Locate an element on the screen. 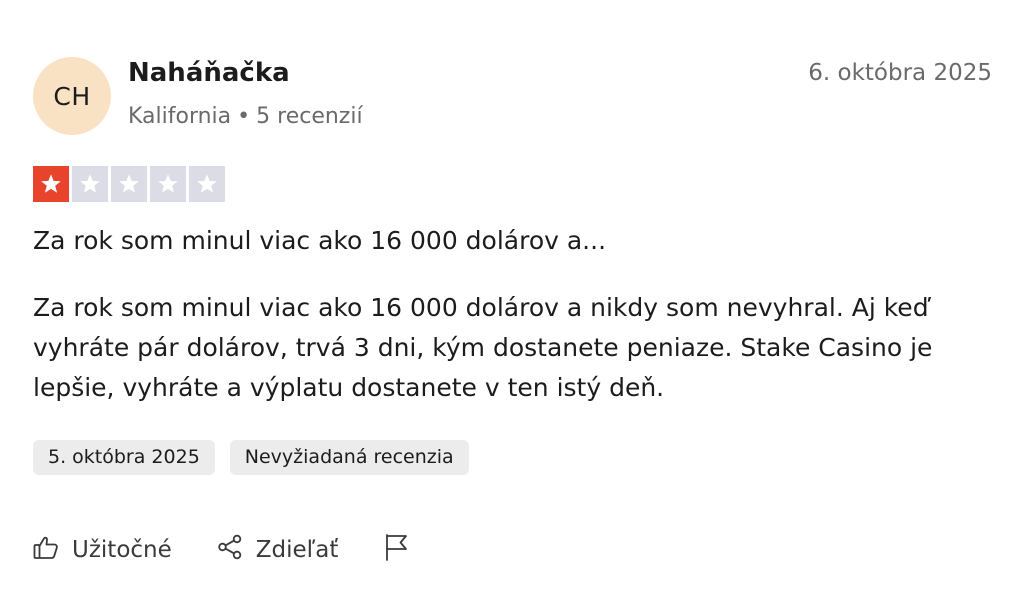 This screenshot has width=1024, height=593. avatar-initials: CH is located at coordinates (72, 96).